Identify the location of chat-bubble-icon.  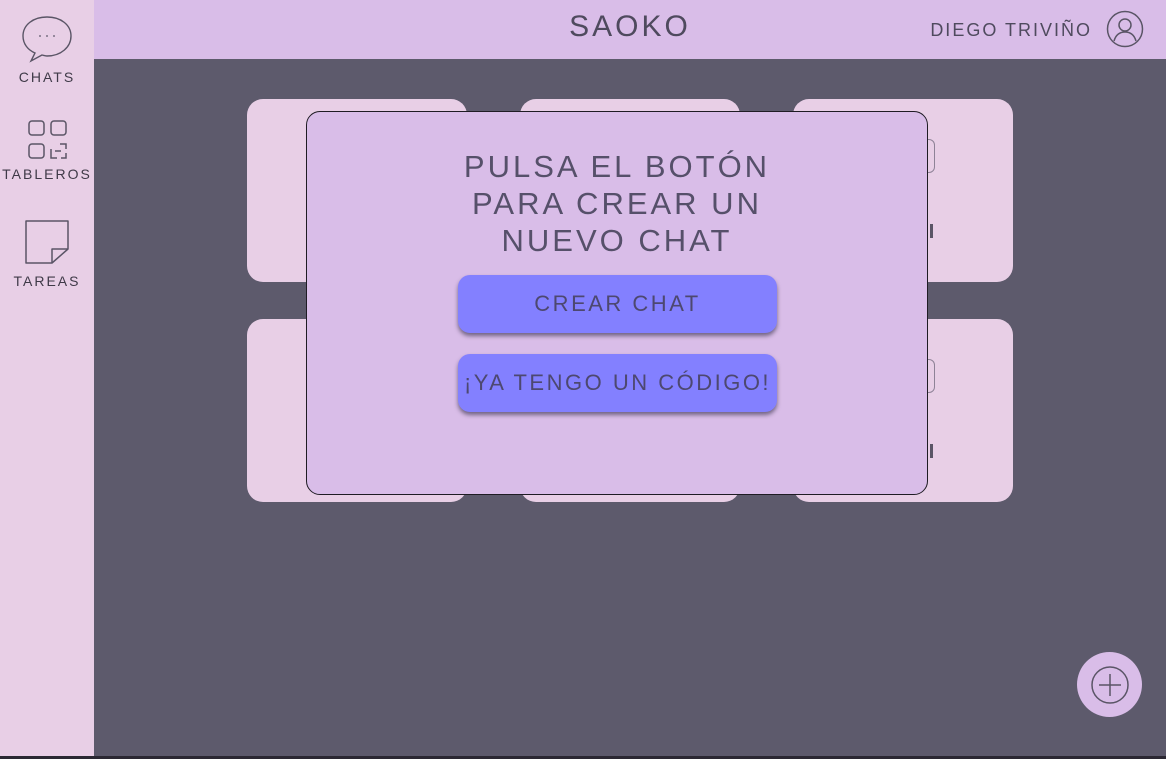
(47, 39).